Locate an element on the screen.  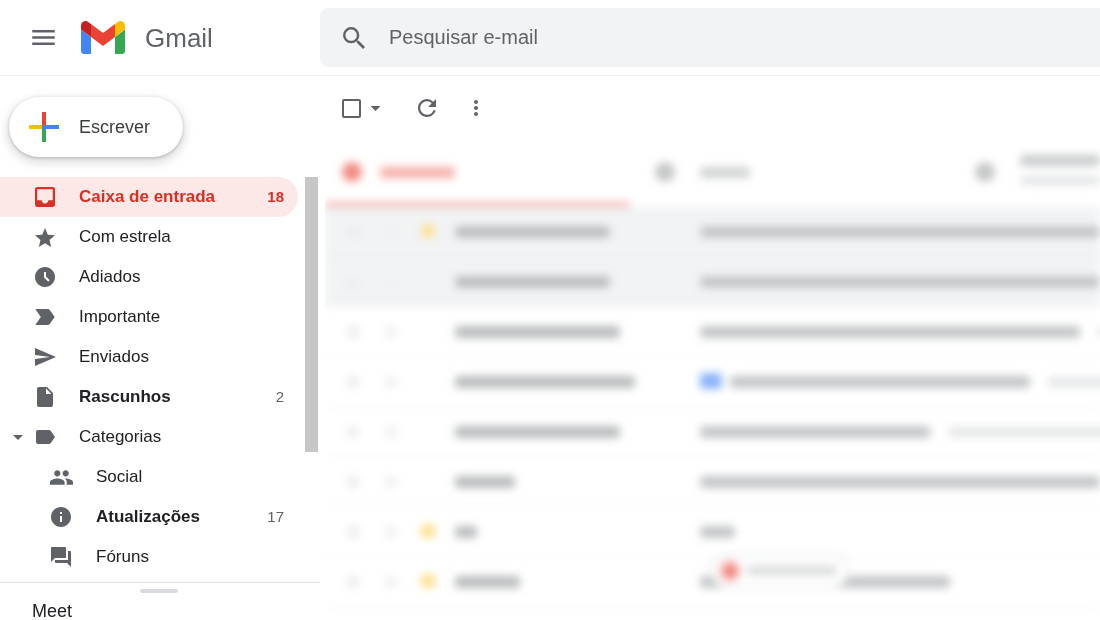
clock-icon is located at coordinates (45, 277).